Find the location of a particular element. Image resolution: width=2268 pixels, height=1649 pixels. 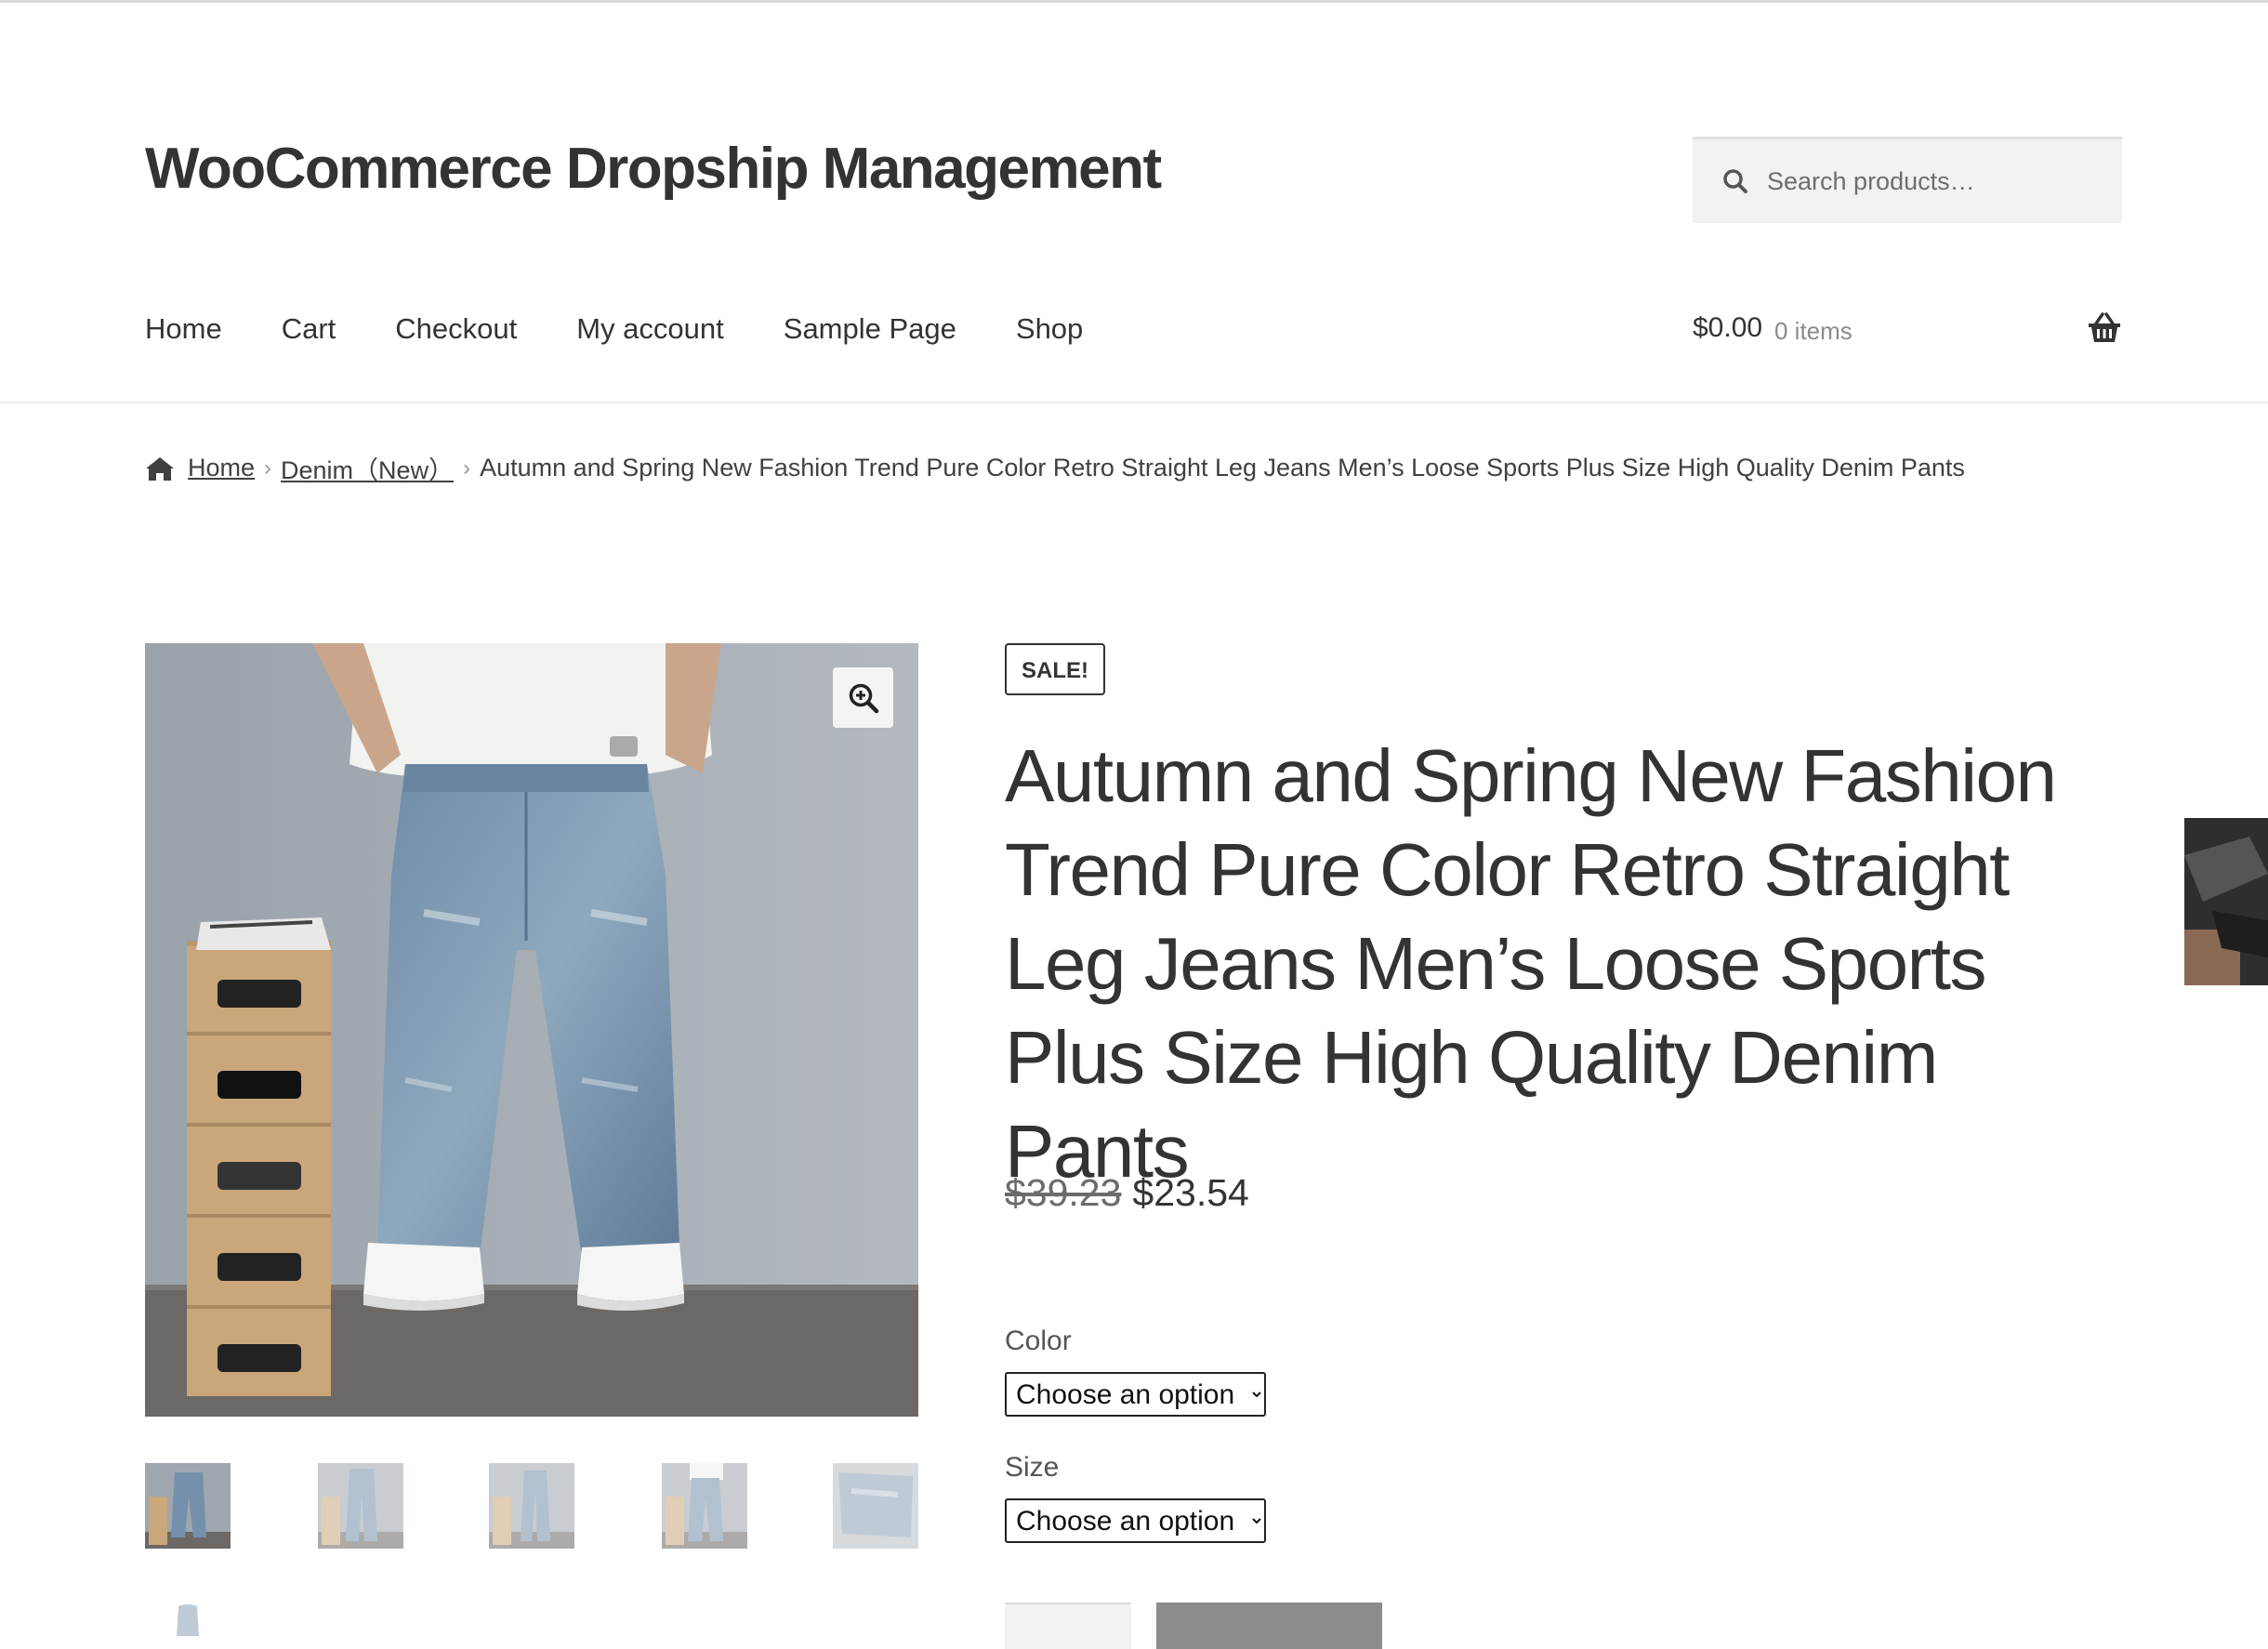

cart-item-count: 0 items is located at coordinates (1813, 331).